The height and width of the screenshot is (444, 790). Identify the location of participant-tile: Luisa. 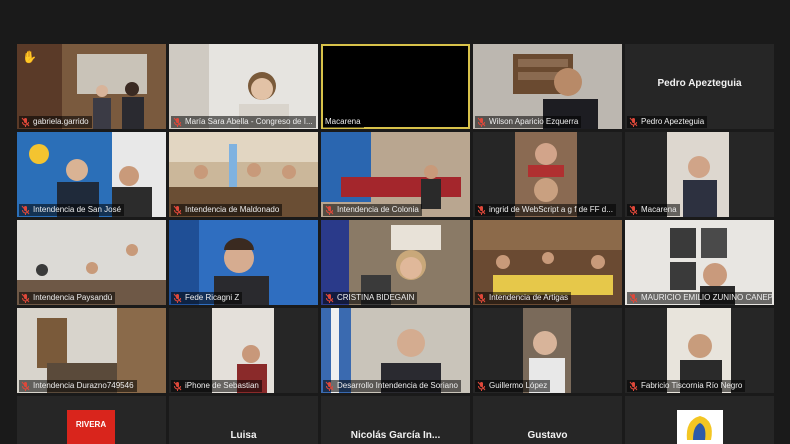
(243, 420).